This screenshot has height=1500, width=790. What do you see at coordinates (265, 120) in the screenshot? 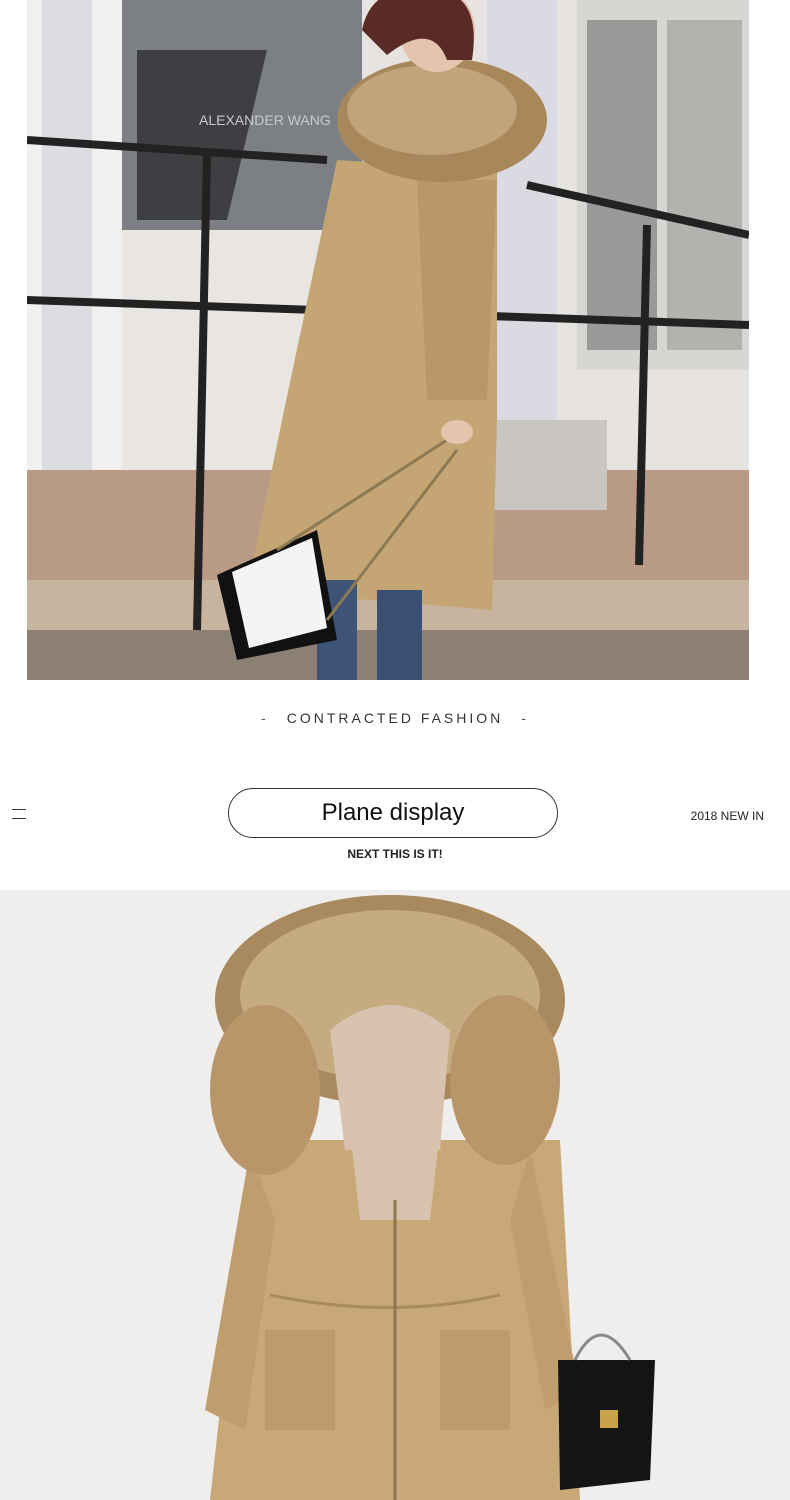
I see `storefront-sign: ALEXANDER WANG` at bounding box center [265, 120].